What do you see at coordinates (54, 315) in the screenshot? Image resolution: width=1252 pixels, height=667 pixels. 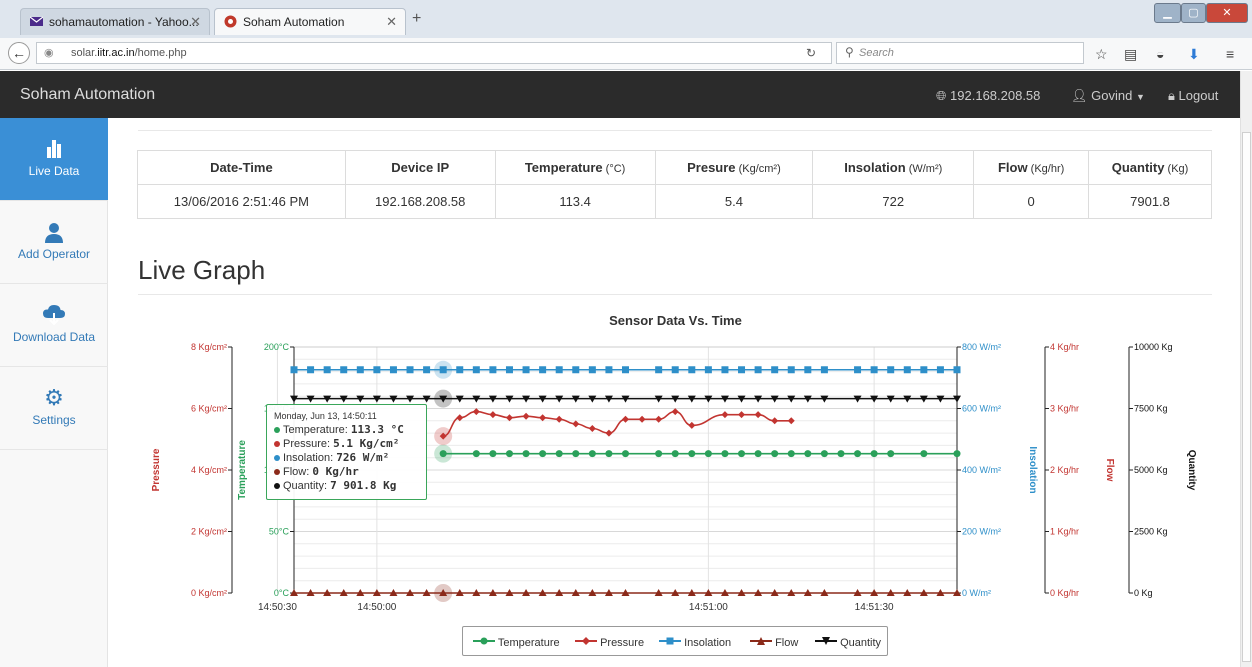 I see `cloud-download-icon` at bounding box center [54, 315].